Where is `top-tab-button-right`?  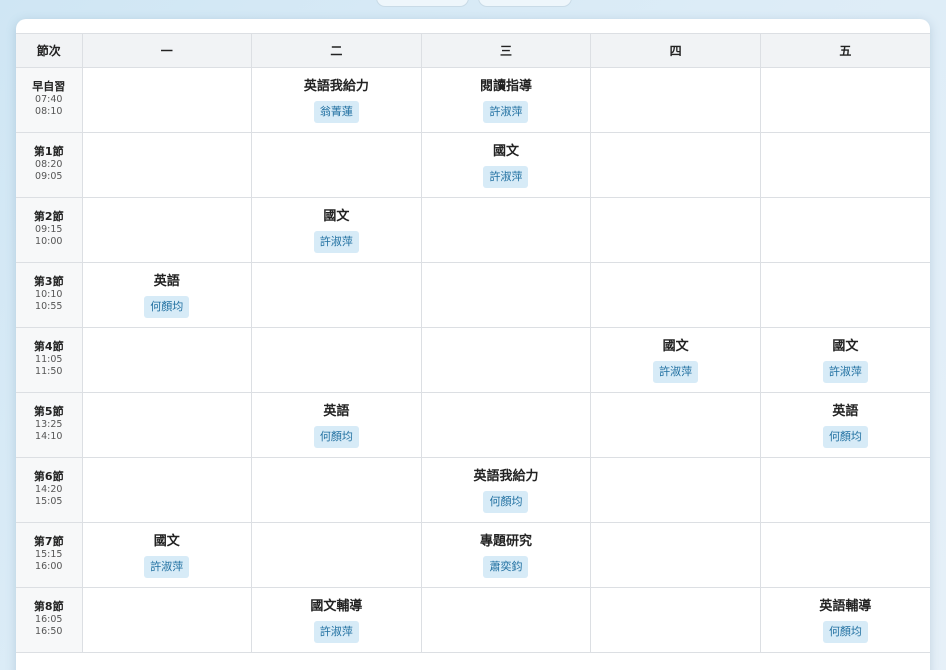 top-tab-button-right is located at coordinates (525, 3).